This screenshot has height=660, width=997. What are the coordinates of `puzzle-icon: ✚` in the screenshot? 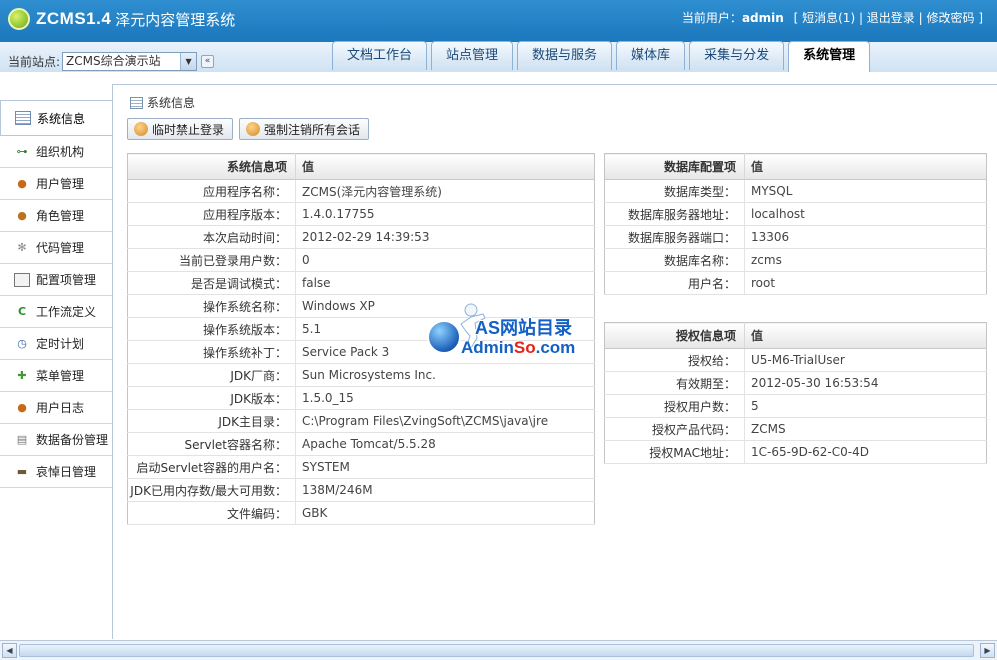 It's located at (22, 375).